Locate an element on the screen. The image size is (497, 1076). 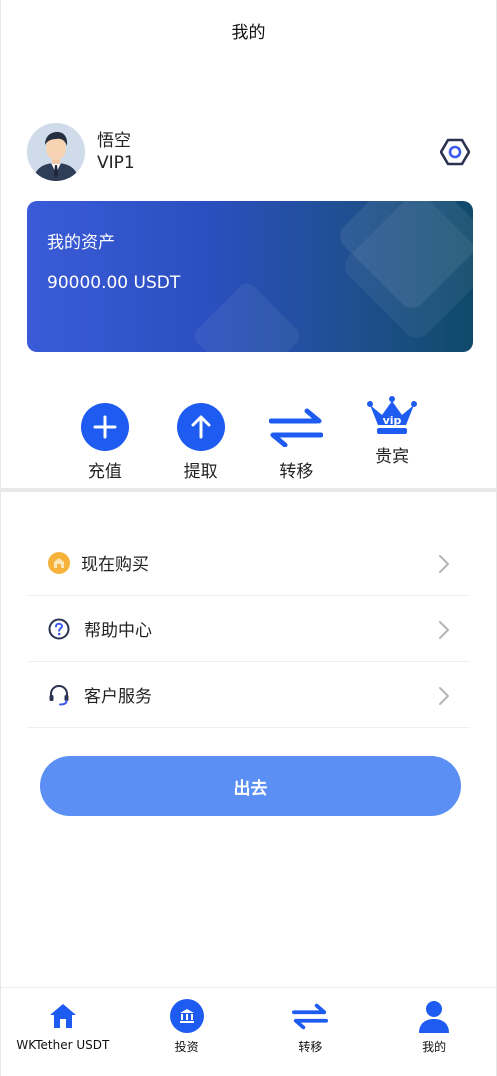
tab-label: 投资 is located at coordinates (186, 1047).